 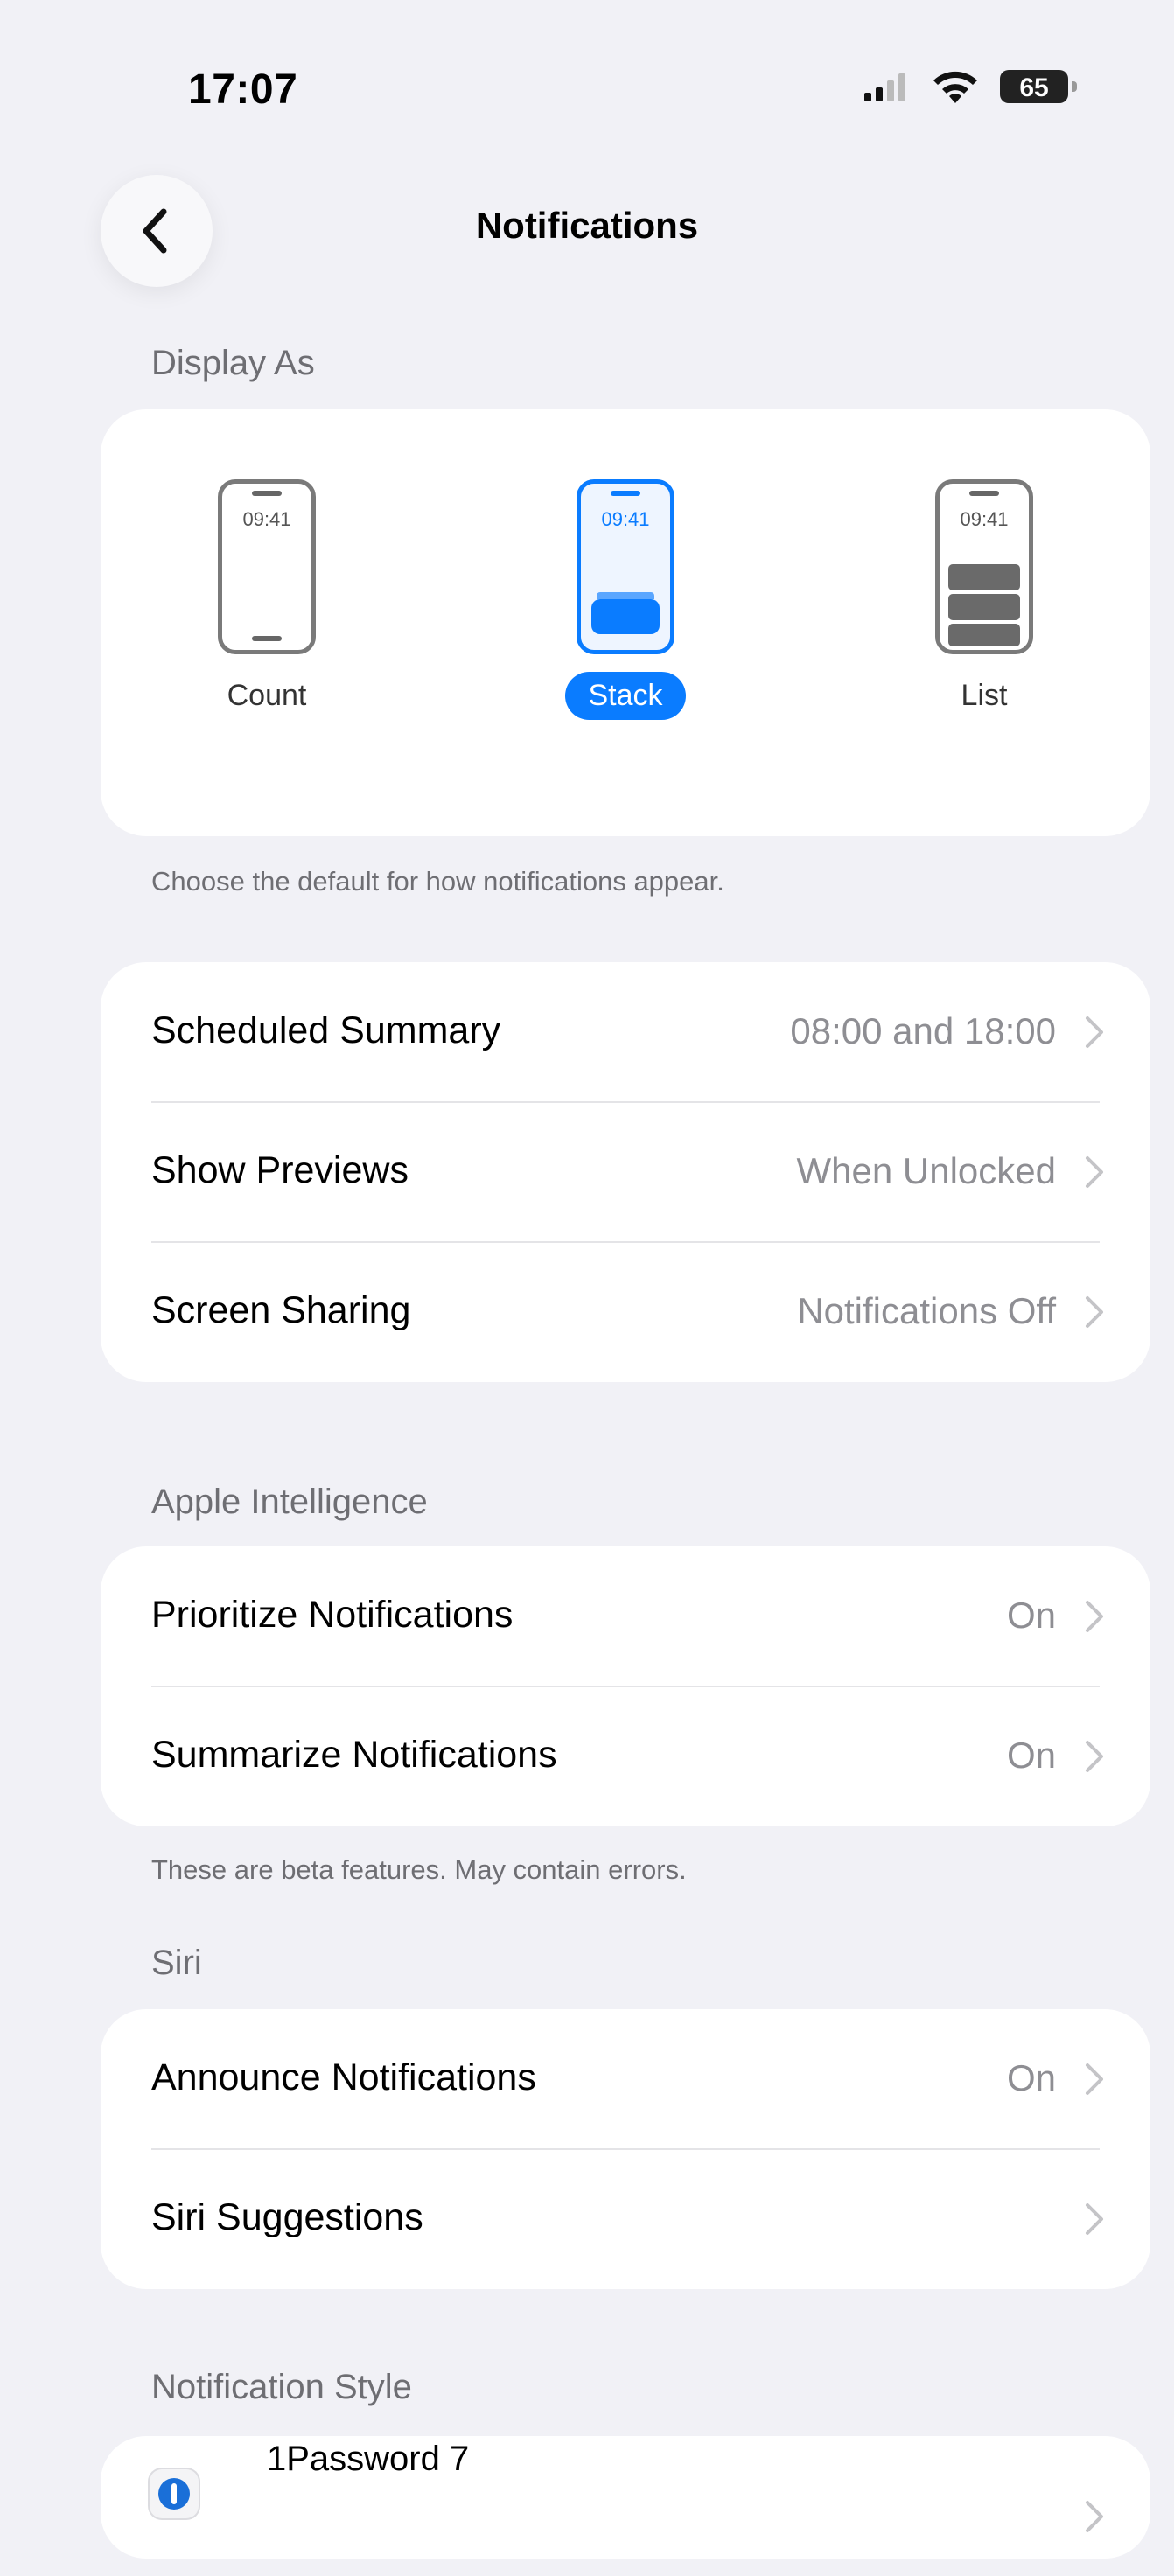 I want to click on option-label-count: Count, so click(x=267, y=695).